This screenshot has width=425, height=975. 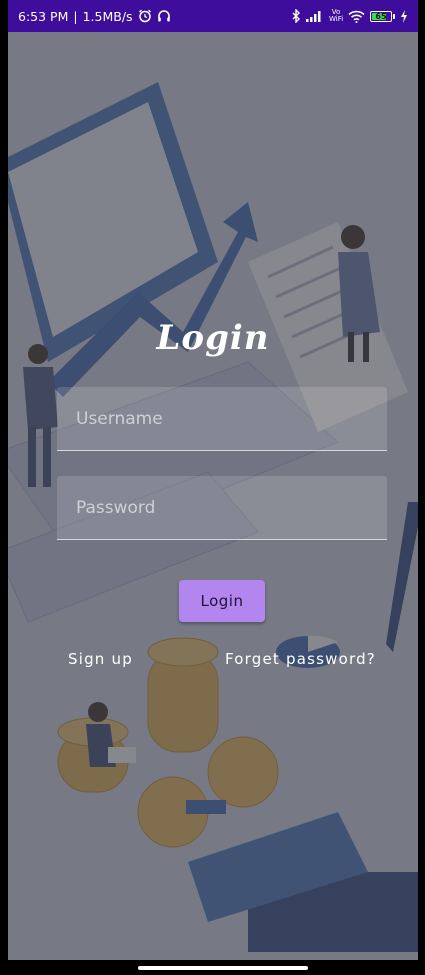 What do you see at coordinates (315, 16) in the screenshot?
I see `signal-icon` at bounding box center [315, 16].